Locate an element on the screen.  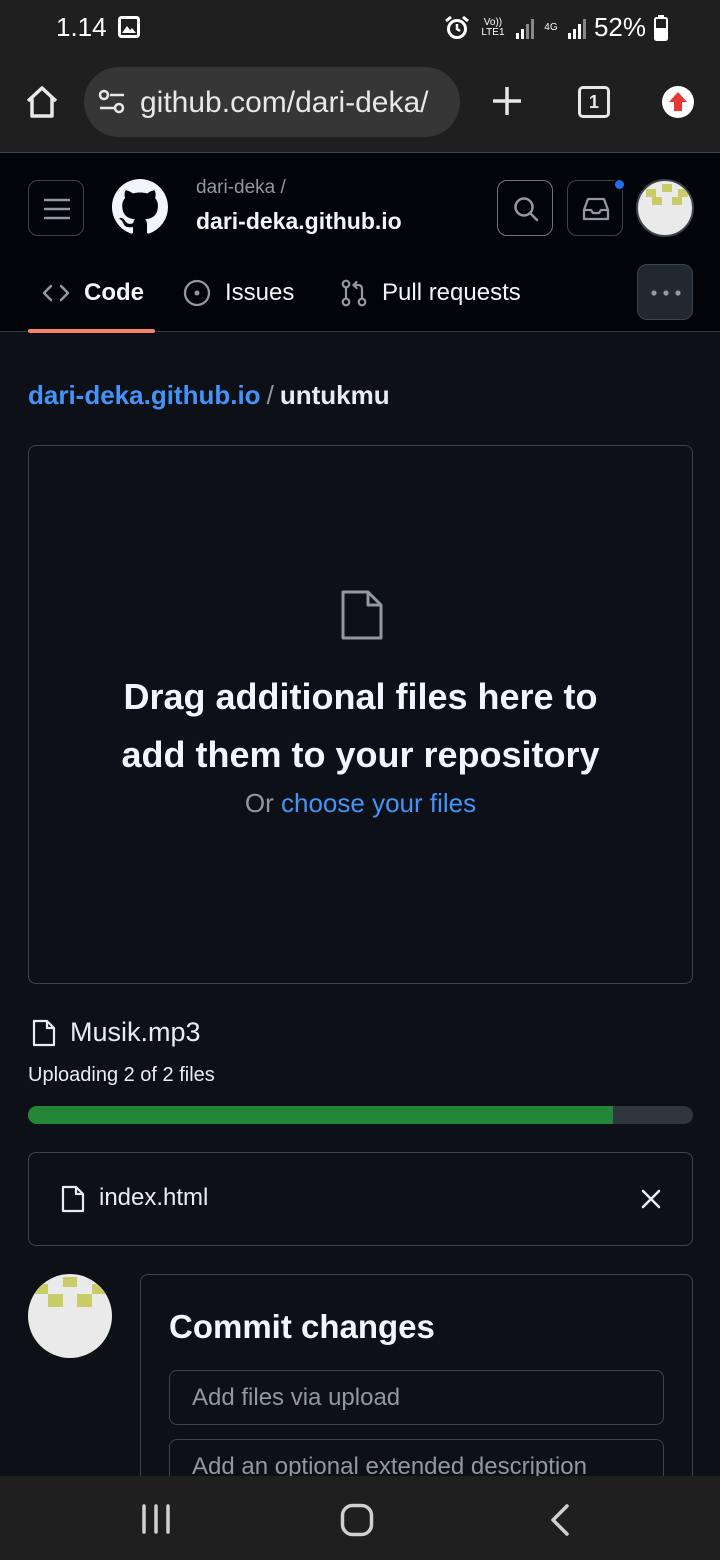
new-tab-icon is located at coordinates (507, 101).